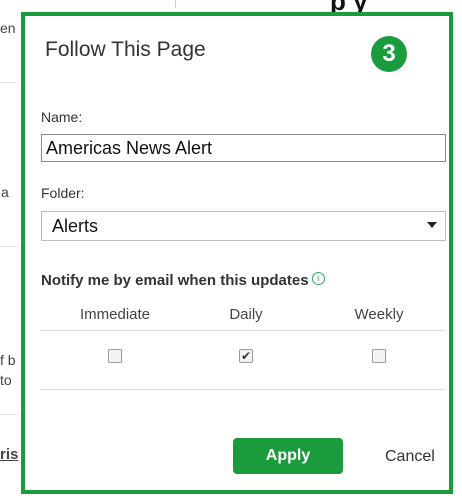 This screenshot has height=502, width=462. I want to click on background-header, so click(318, 4).